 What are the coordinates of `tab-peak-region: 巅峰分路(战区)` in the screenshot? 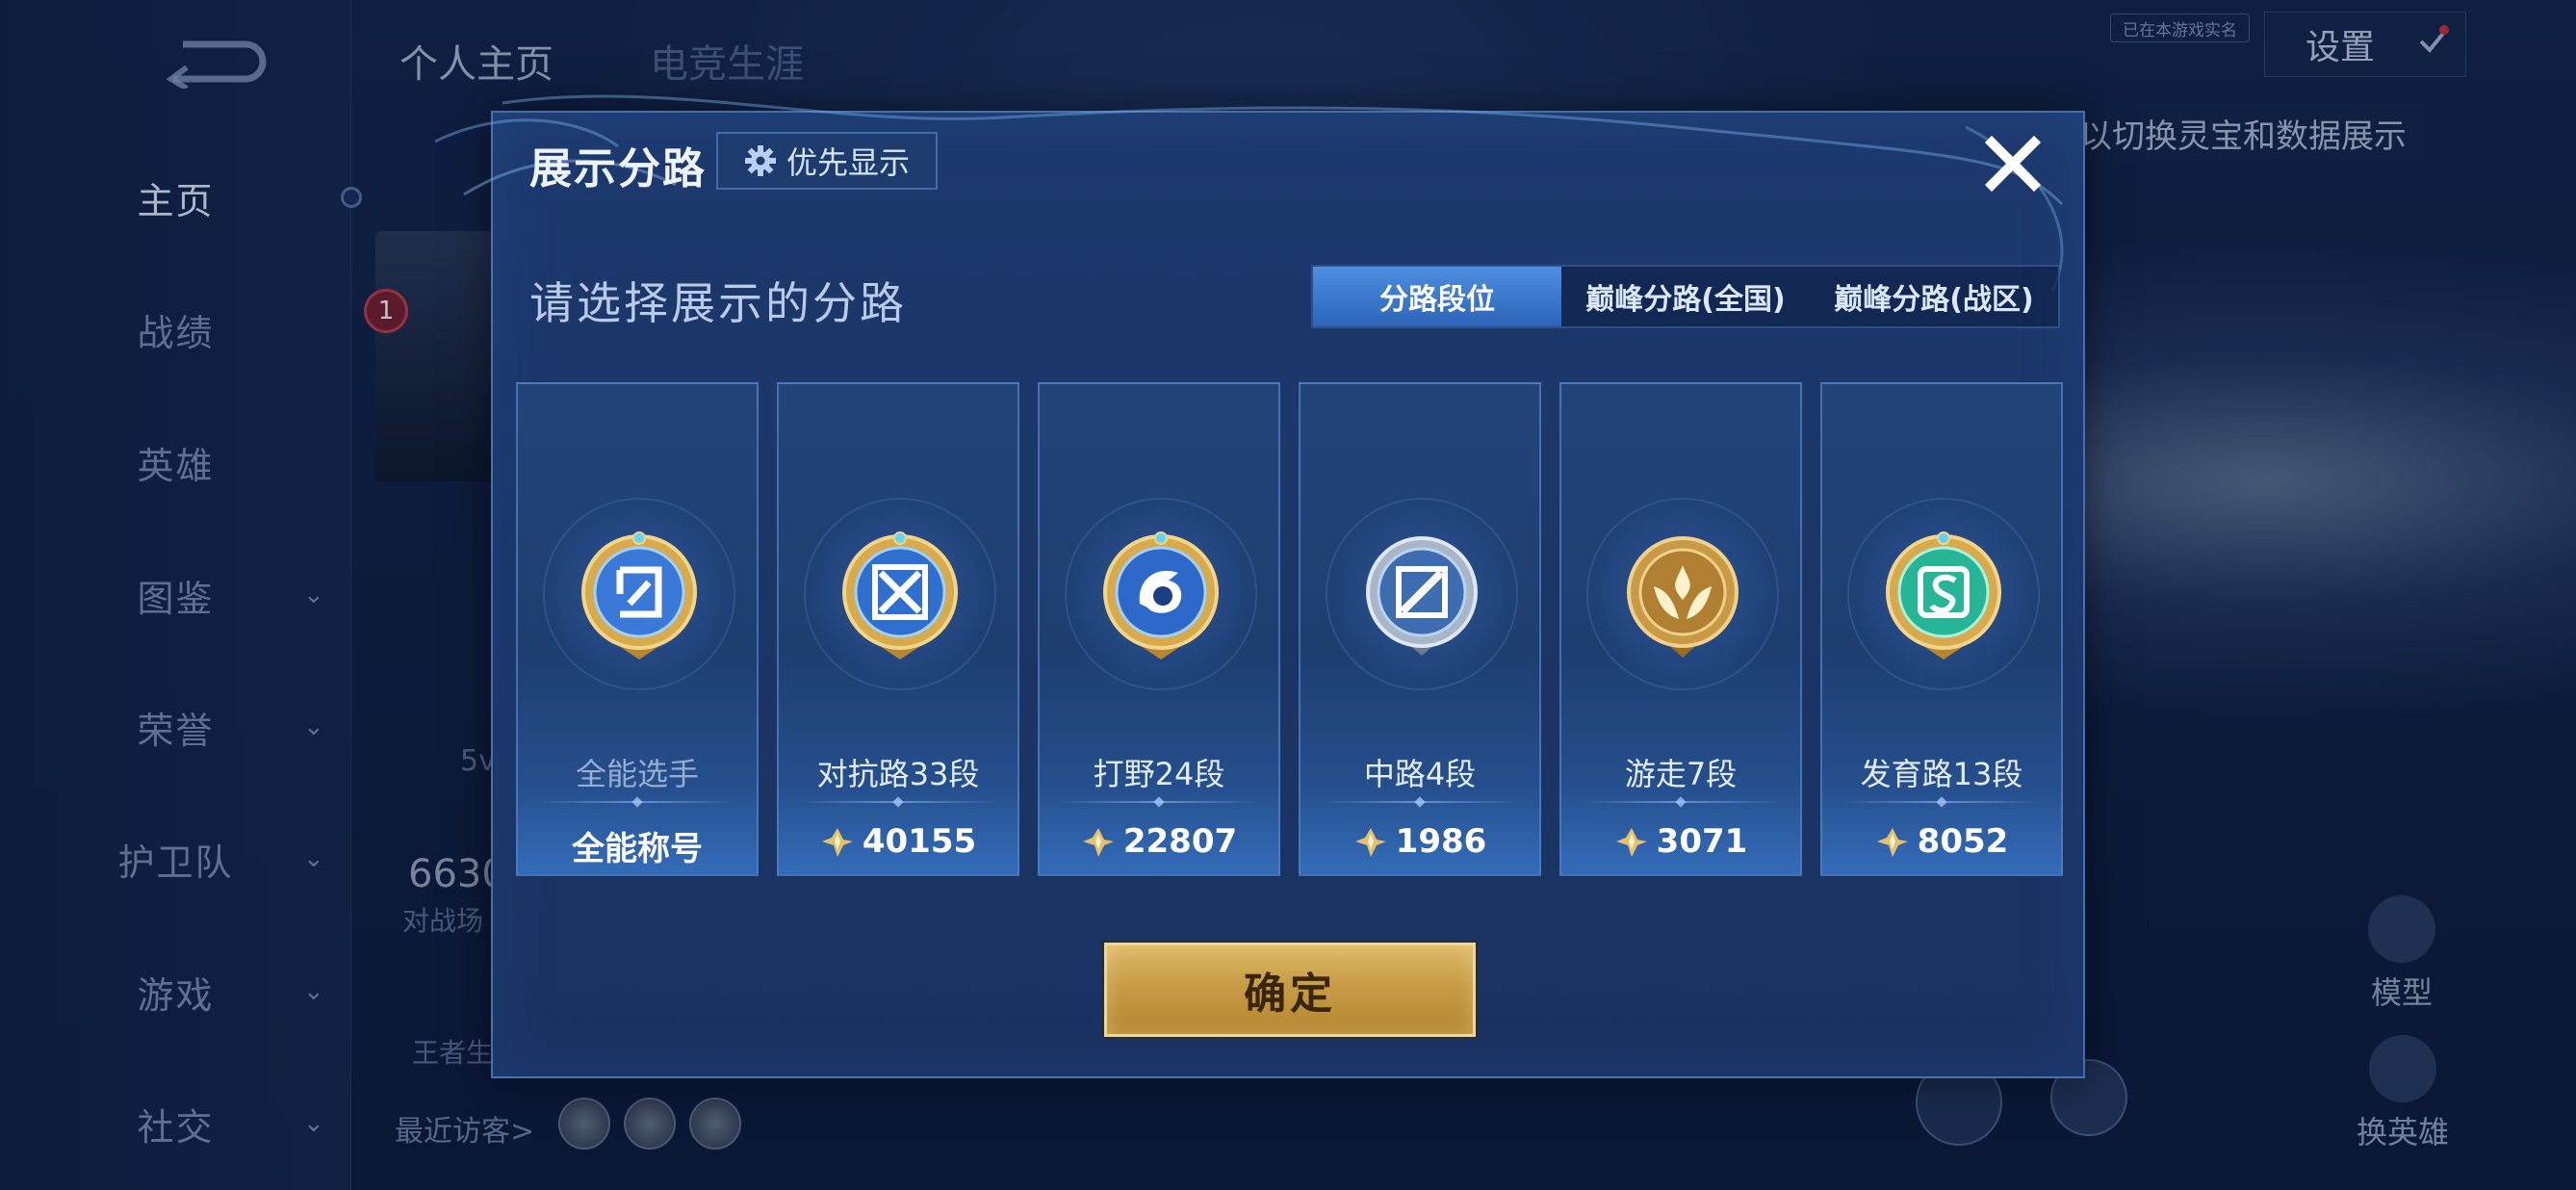 It's located at (1934, 296).